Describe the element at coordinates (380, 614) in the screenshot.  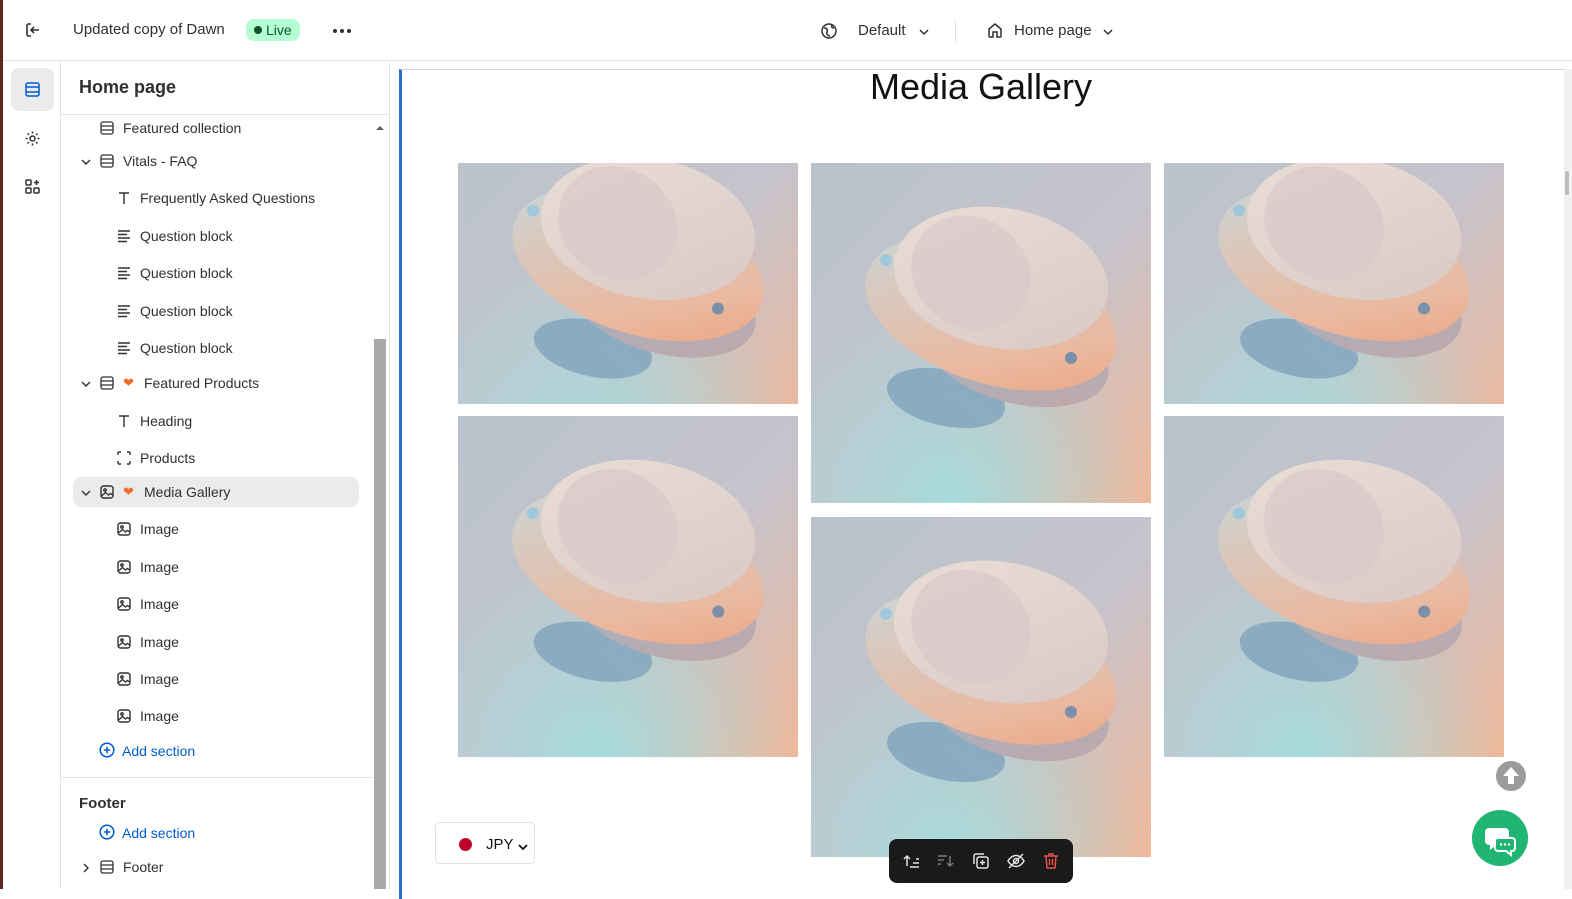
I see `sidebar-scrollbar` at that location.